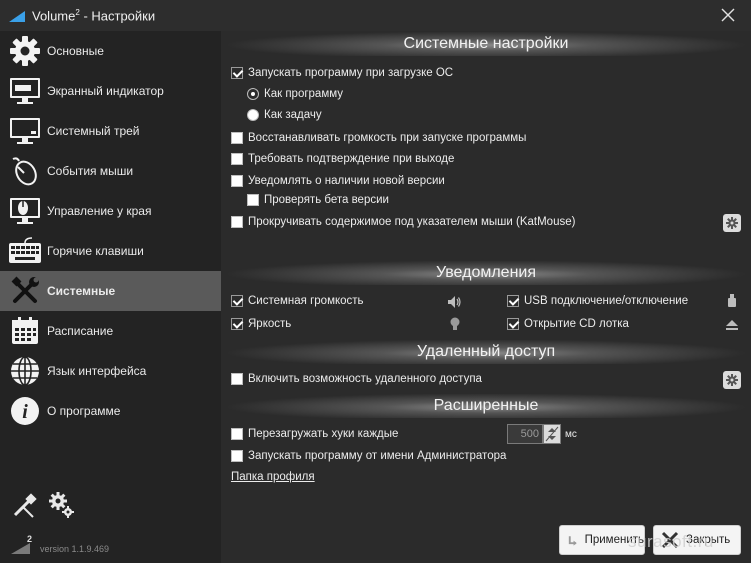 The image size is (751, 563). Describe the element at coordinates (25, 171) in the screenshot. I see `mouse-icon` at that location.